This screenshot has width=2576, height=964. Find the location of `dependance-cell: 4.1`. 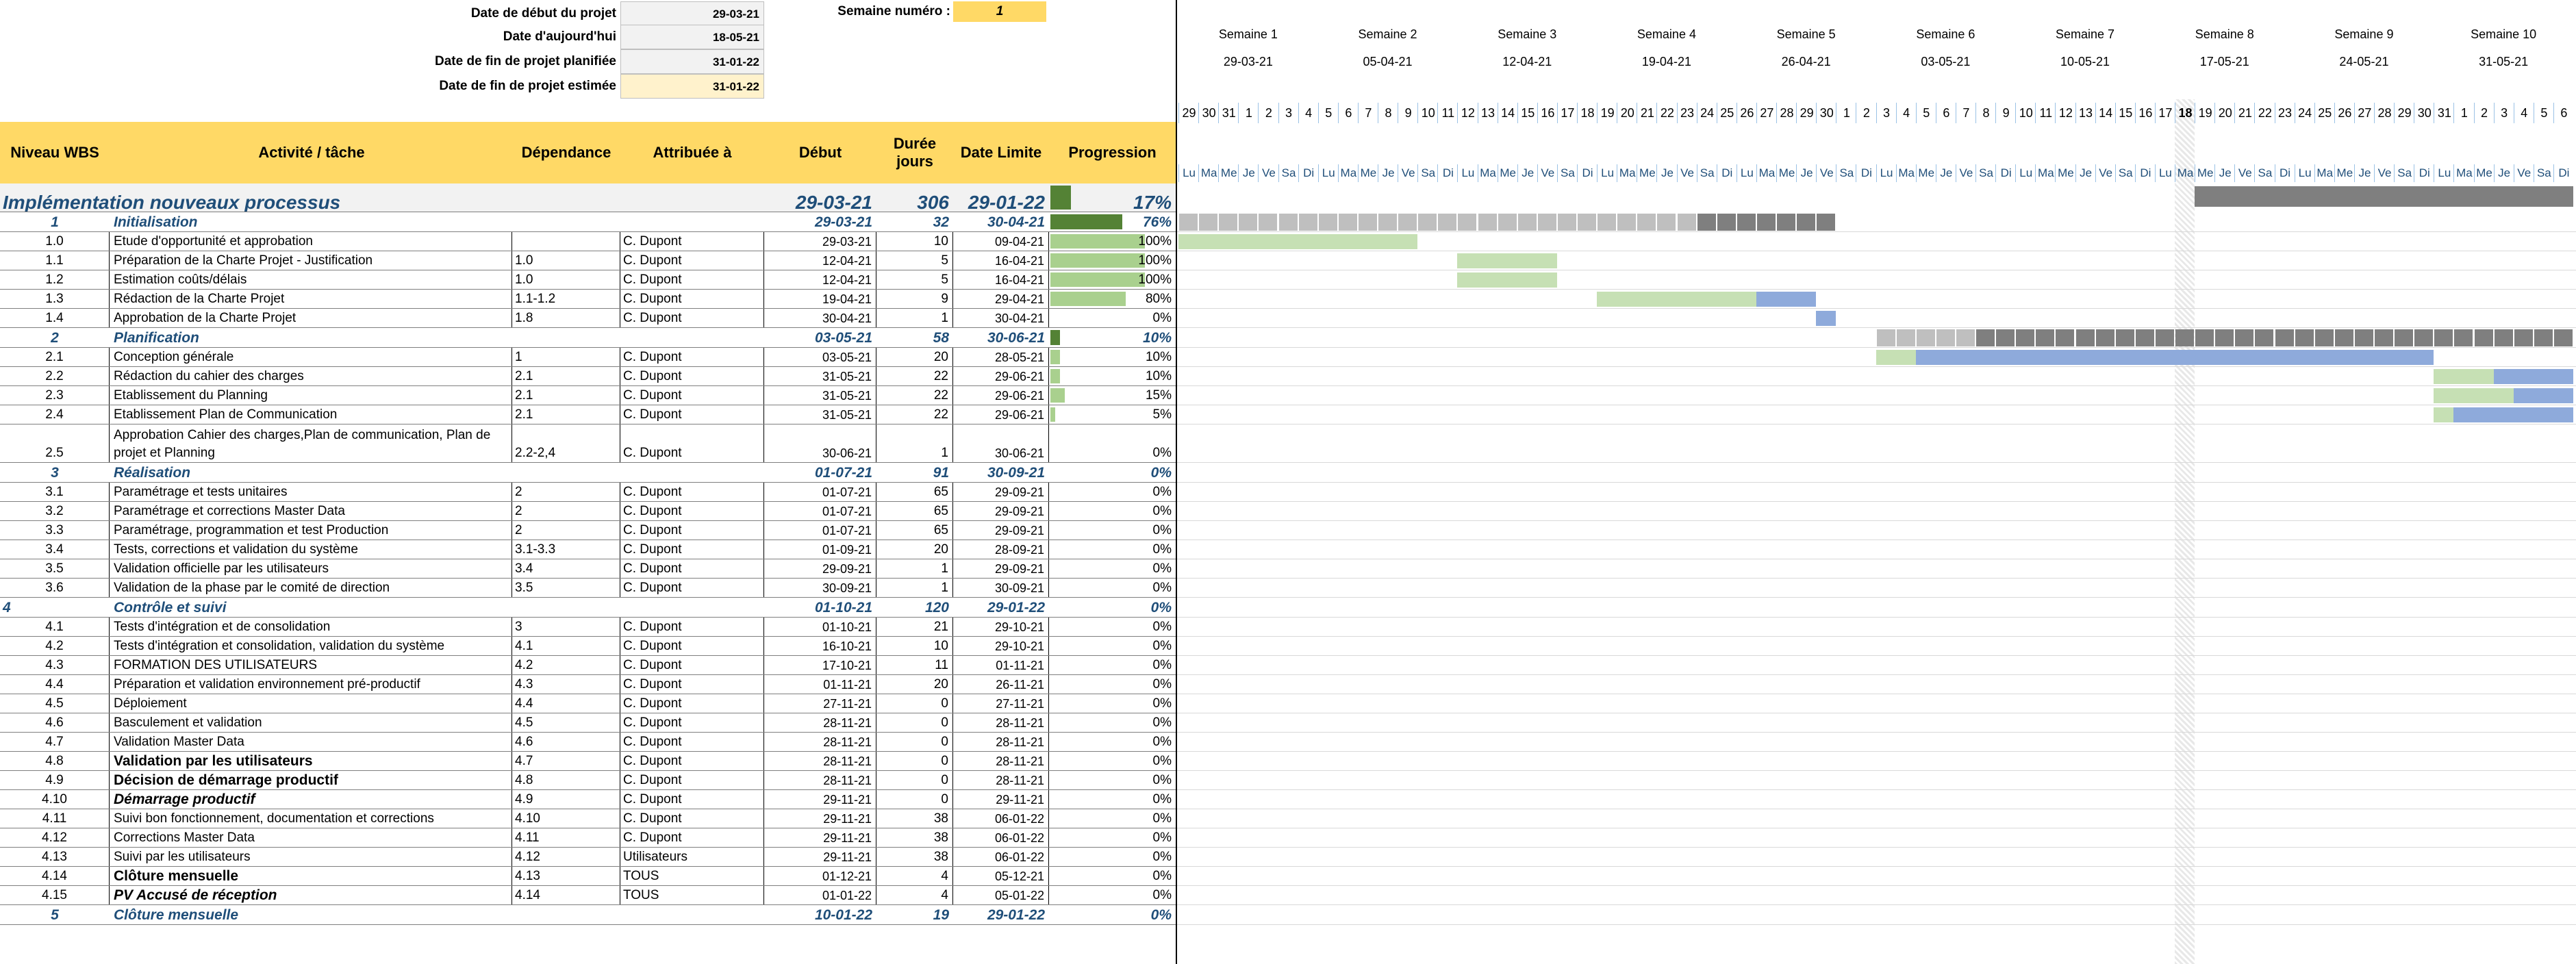

dependance-cell: 4.1 is located at coordinates (566, 646).